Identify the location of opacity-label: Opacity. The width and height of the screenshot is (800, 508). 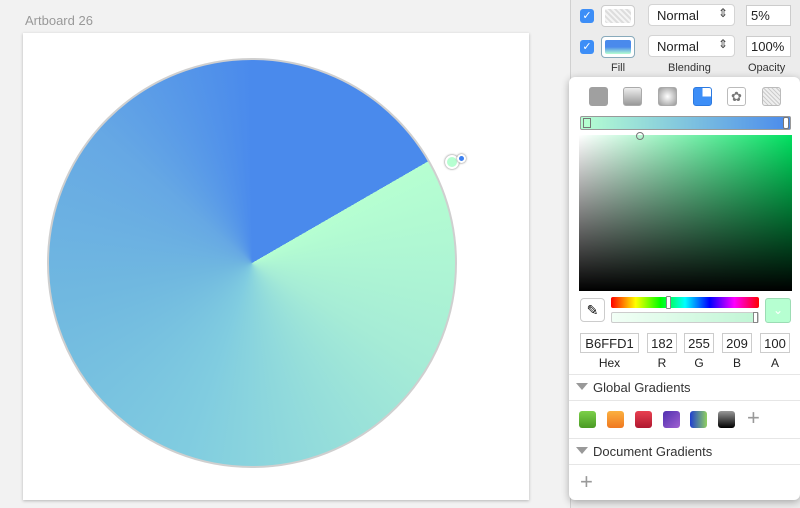
(767, 68).